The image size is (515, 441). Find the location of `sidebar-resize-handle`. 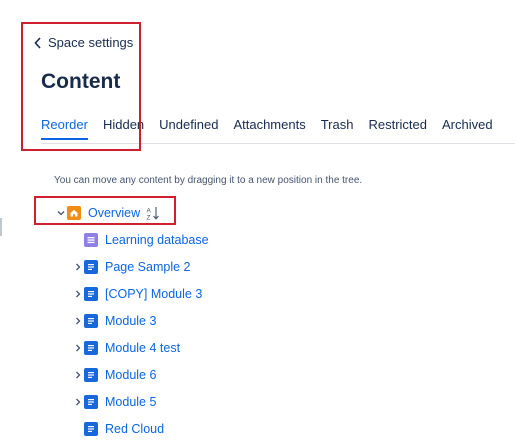

sidebar-resize-handle is located at coordinates (1, 227).